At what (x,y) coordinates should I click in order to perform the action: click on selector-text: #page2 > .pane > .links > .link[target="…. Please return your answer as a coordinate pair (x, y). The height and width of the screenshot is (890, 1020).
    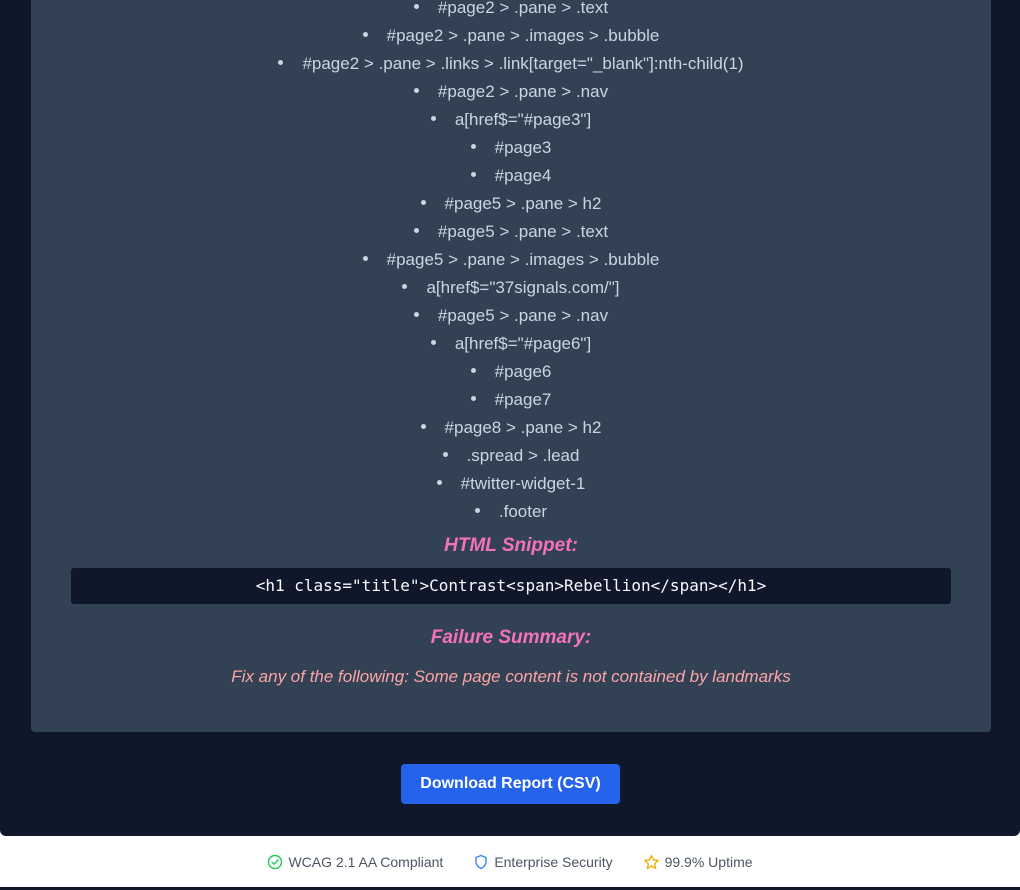
    Looking at the image, I should click on (523, 63).